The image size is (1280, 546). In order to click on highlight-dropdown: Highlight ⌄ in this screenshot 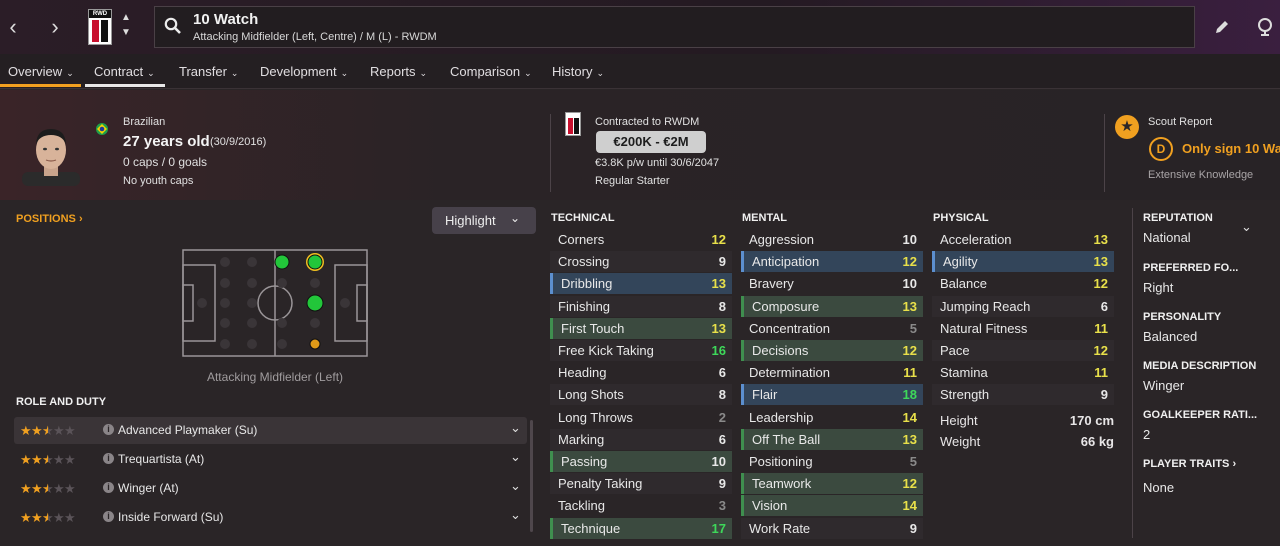, I will do `click(484, 220)`.